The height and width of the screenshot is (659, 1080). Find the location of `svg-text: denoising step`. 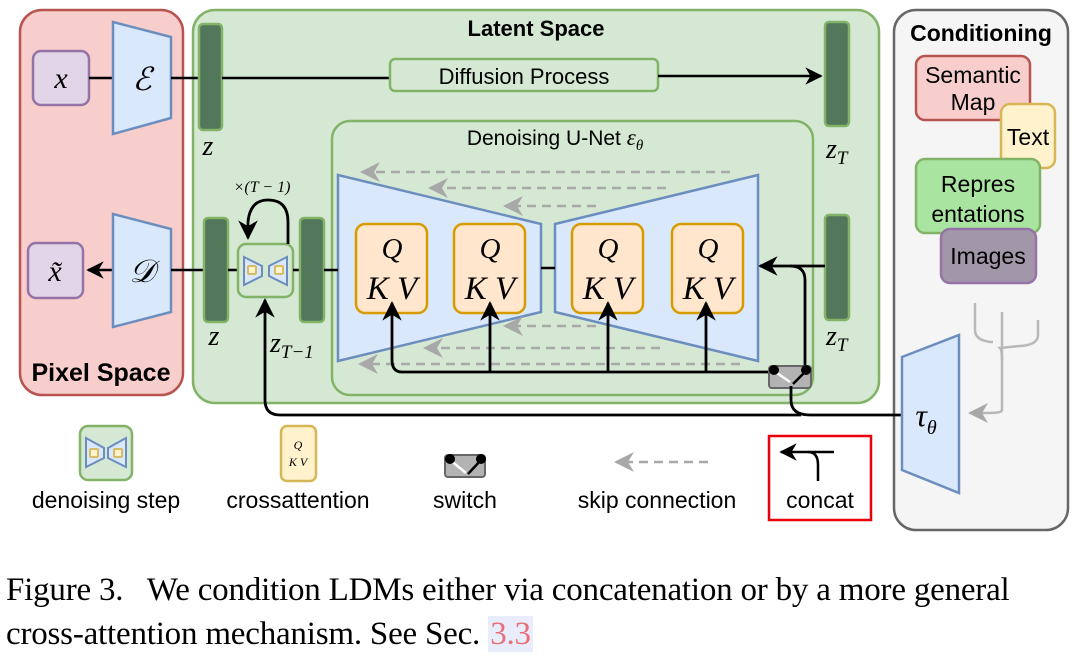

svg-text: denoising step is located at coordinates (106, 500).